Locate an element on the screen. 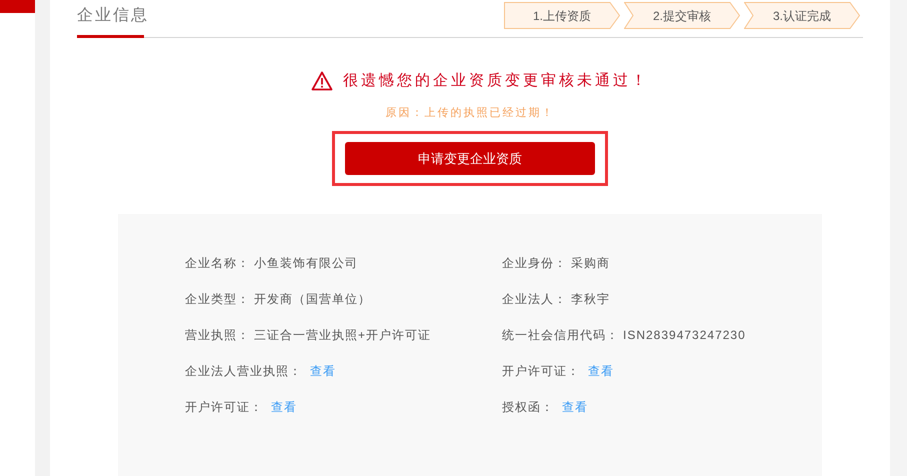 The height and width of the screenshot is (476, 907). field-value: 三证合一营业执照+开户许可证 is located at coordinates (343, 335).